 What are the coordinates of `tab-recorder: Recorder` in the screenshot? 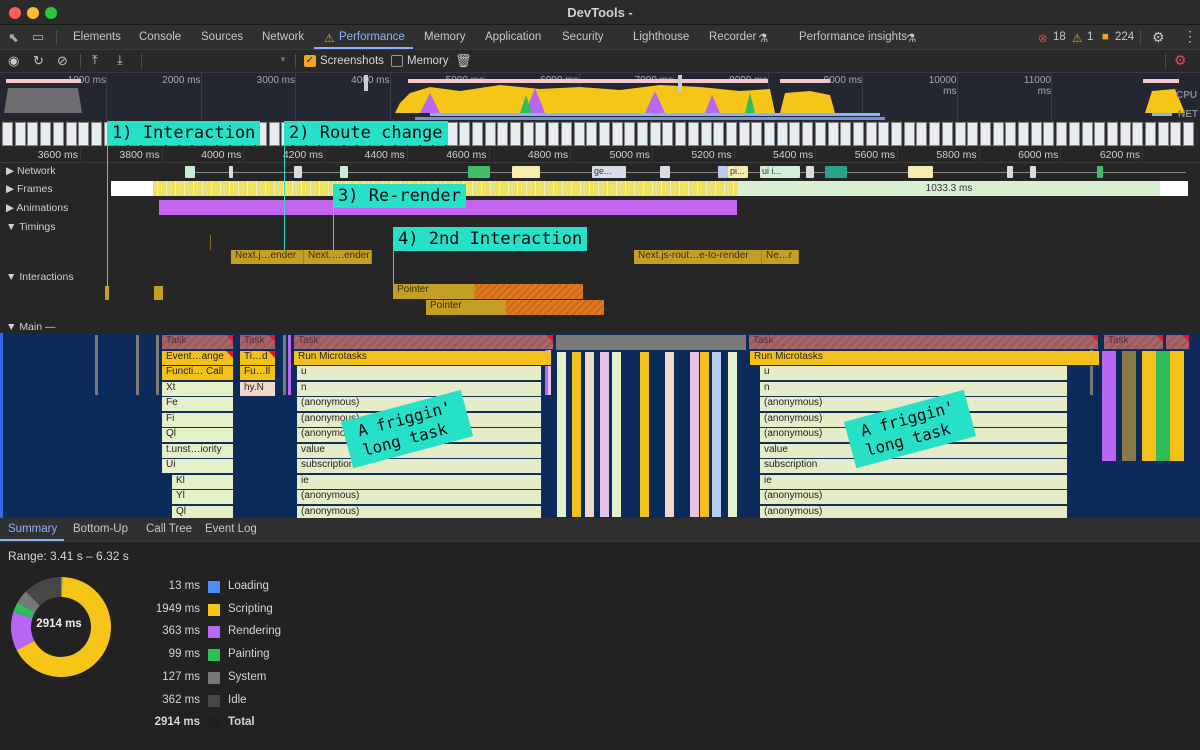 It's located at (732, 37).